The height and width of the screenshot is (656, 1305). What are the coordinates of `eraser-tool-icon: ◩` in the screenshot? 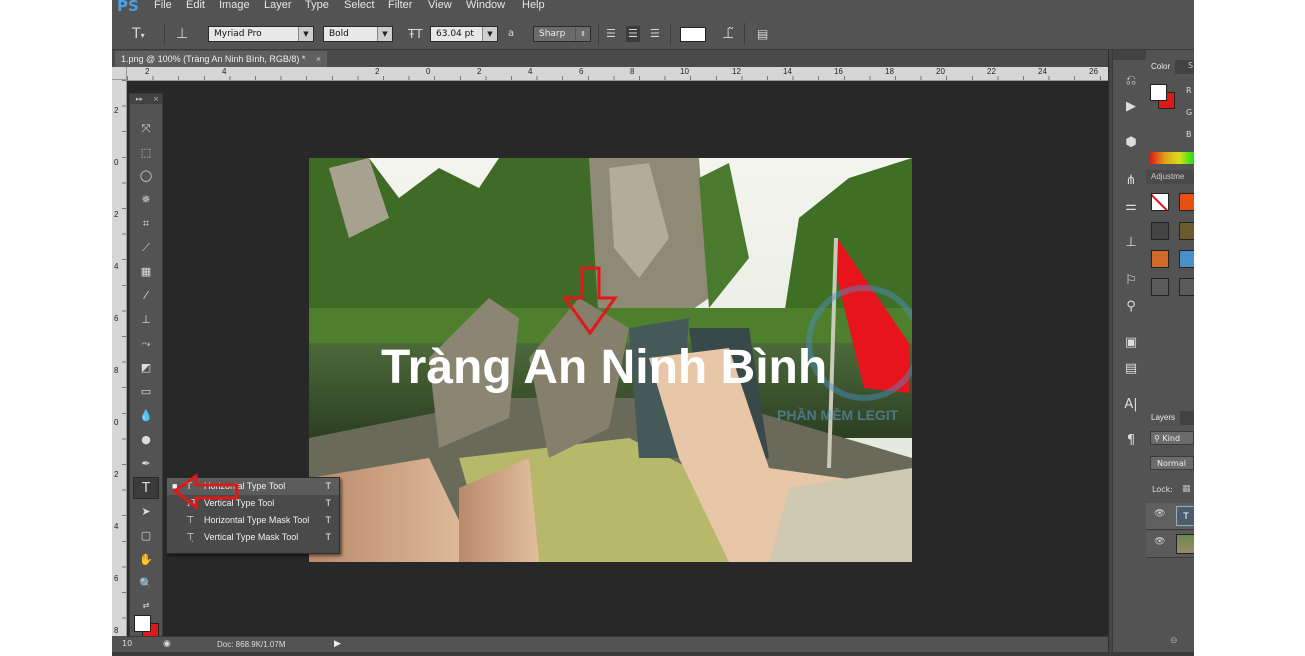 It's located at (146, 368).